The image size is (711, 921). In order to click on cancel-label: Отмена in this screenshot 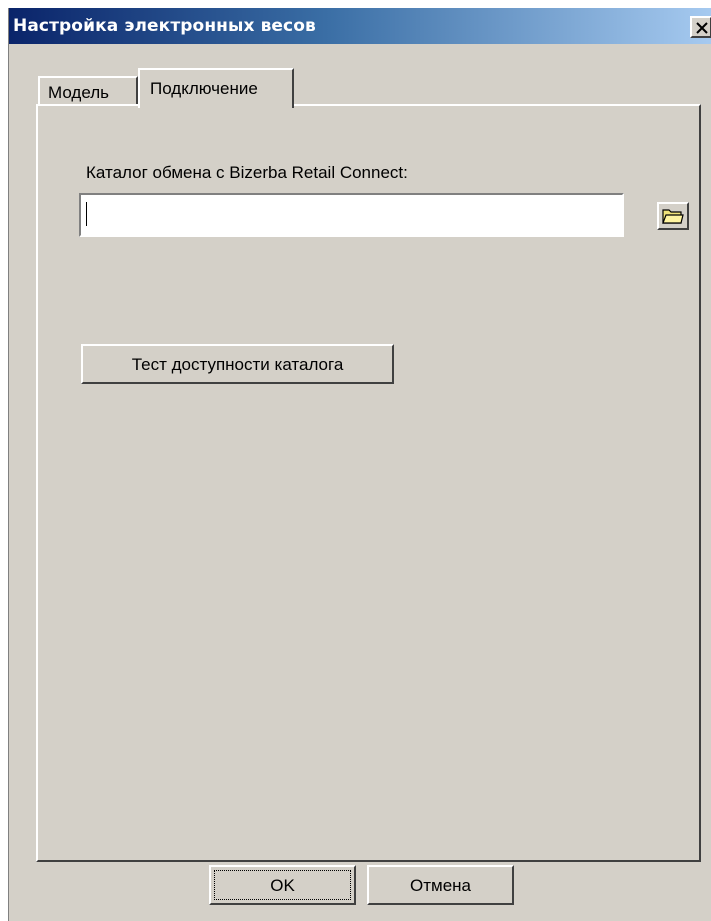, I will do `click(440, 885)`.